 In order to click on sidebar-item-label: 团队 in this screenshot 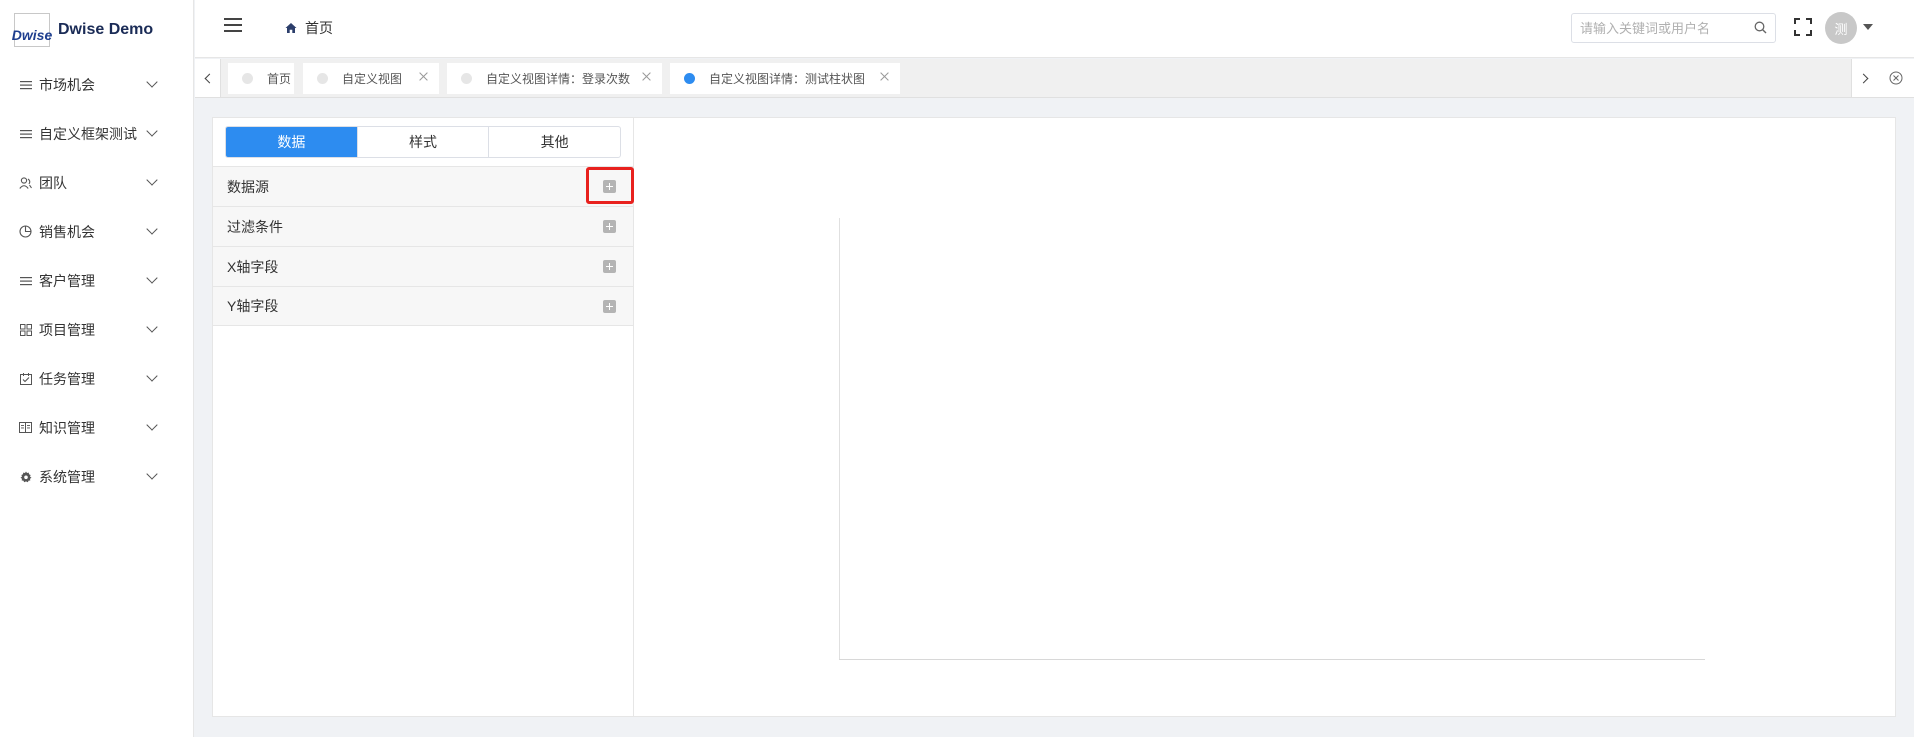, I will do `click(53, 182)`.